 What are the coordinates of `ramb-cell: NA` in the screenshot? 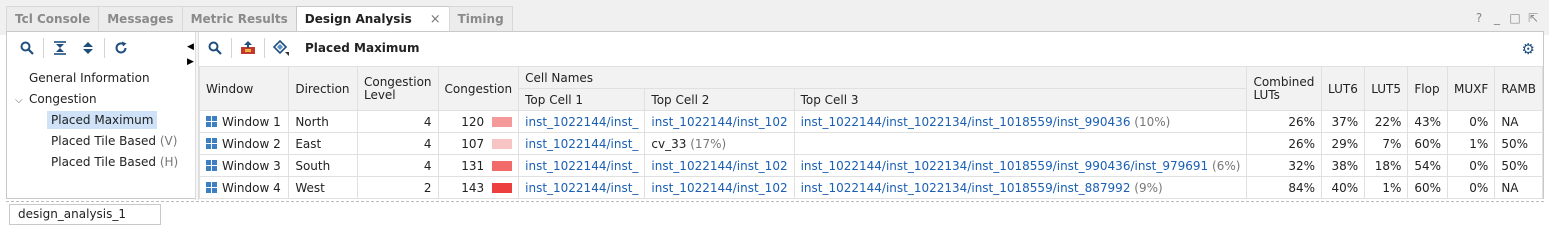 It's located at (1518, 121).